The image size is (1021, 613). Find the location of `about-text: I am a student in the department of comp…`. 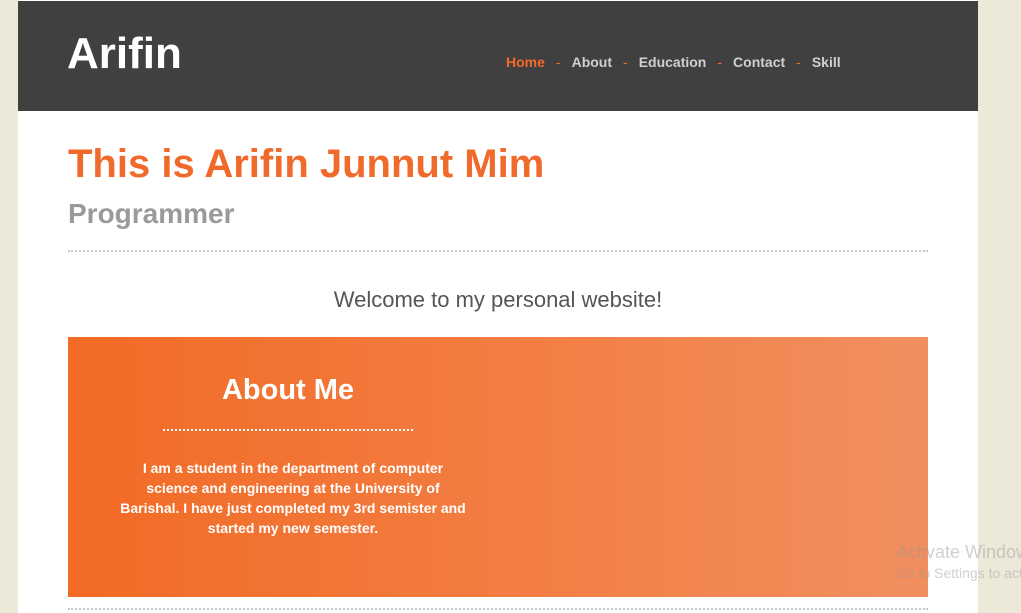

about-text: I am a student in the department of comp… is located at coordinates (293, 498).